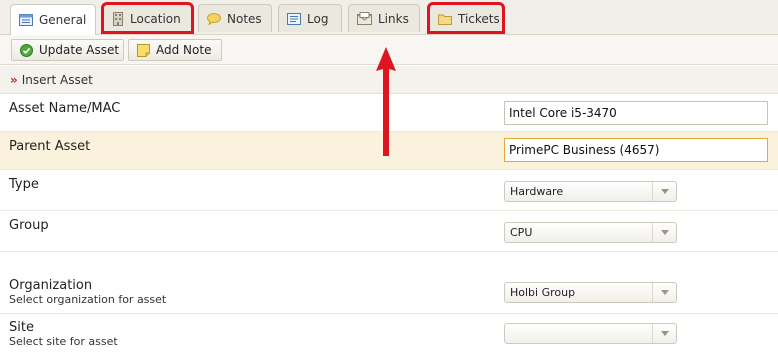  I want to click on organization-select: Holbi Group, so click(590, 292).